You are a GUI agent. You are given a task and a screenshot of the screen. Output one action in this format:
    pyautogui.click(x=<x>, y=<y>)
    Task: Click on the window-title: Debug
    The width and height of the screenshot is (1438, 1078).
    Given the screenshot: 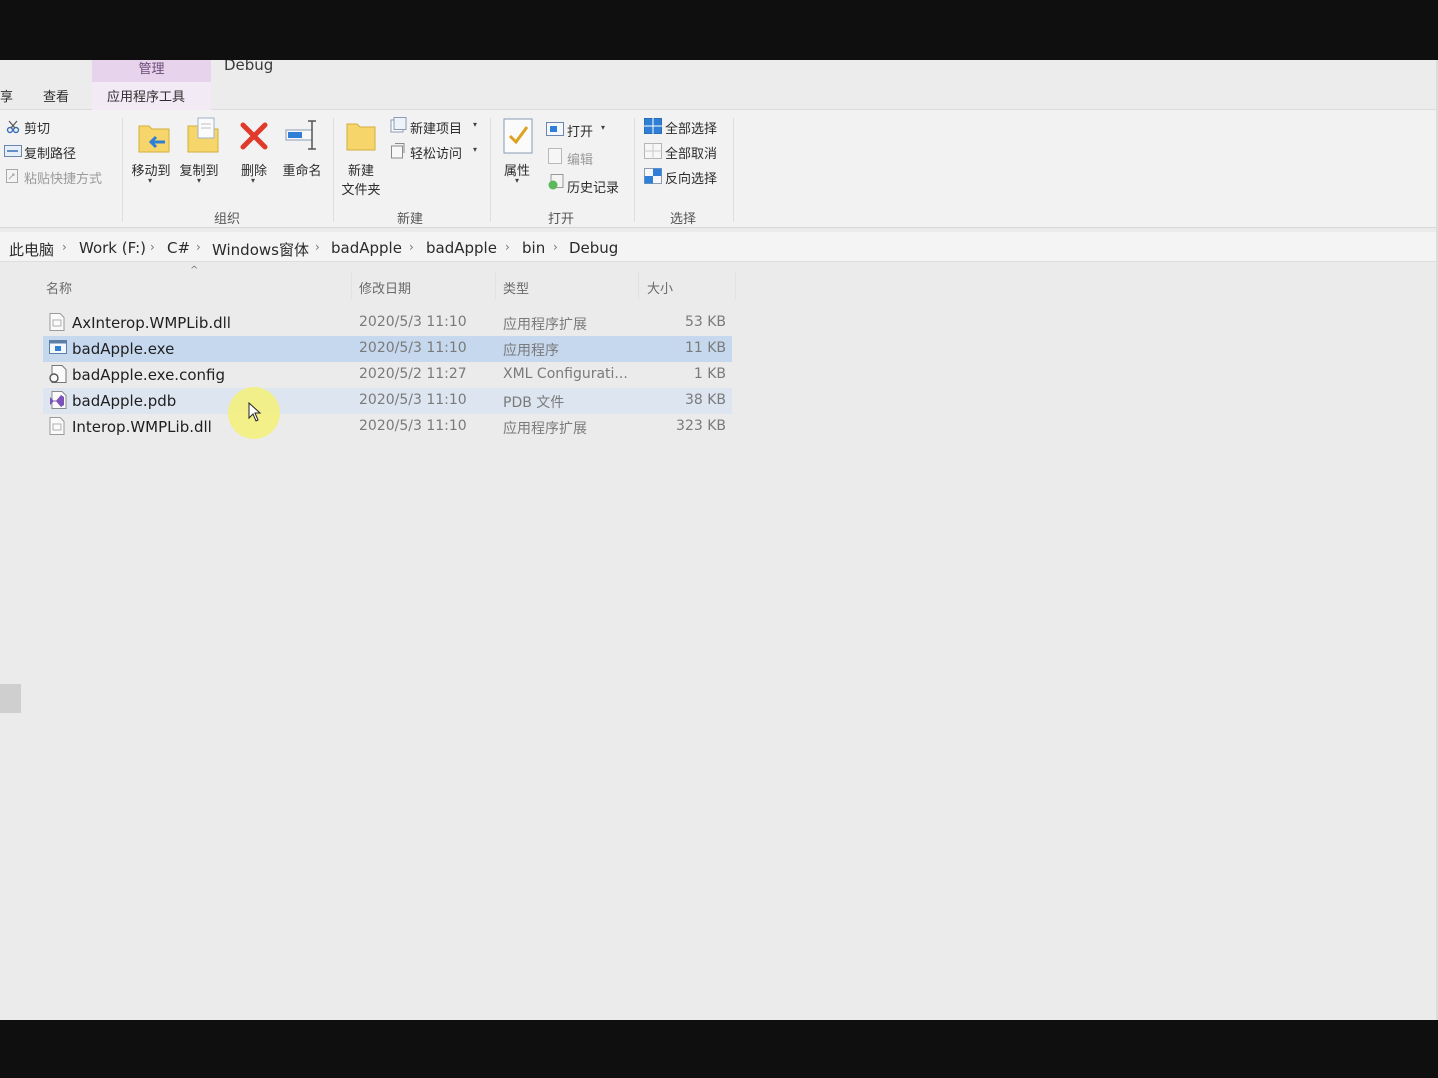 What is the action you would take?
    pyautogui.click(x=249, y=67)
    